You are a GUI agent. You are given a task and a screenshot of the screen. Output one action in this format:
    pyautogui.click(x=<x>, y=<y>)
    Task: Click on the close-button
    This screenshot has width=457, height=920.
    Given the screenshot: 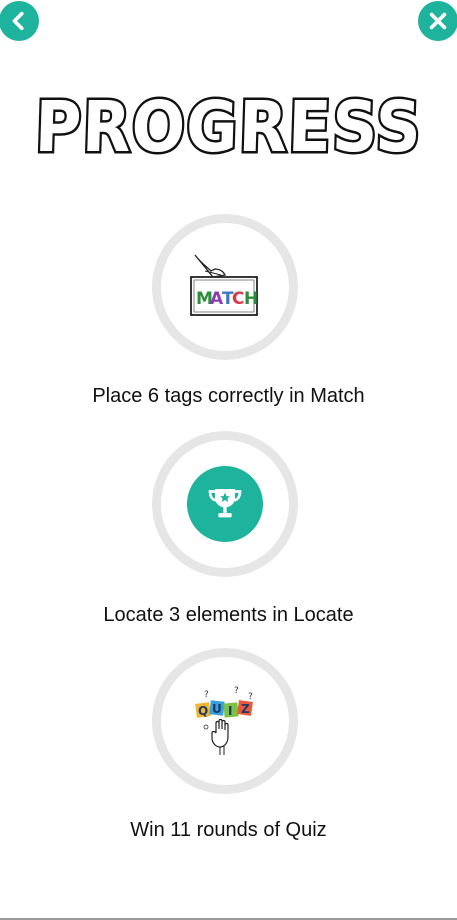 What is the action you would take?
    pyautogui.click(x=437, y=21)
    